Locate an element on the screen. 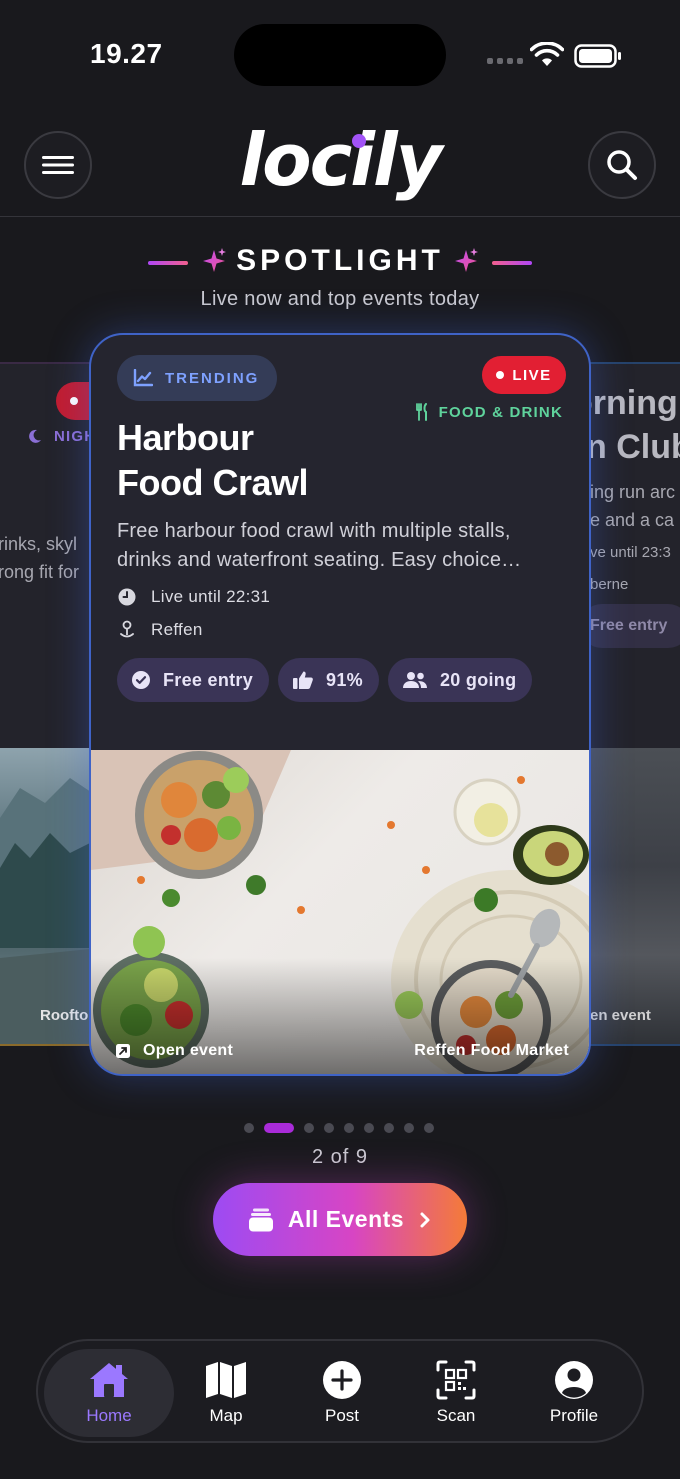 The height and width of the screenshot is (1479, 680). map-icon is located at coordinates (226, 1380).